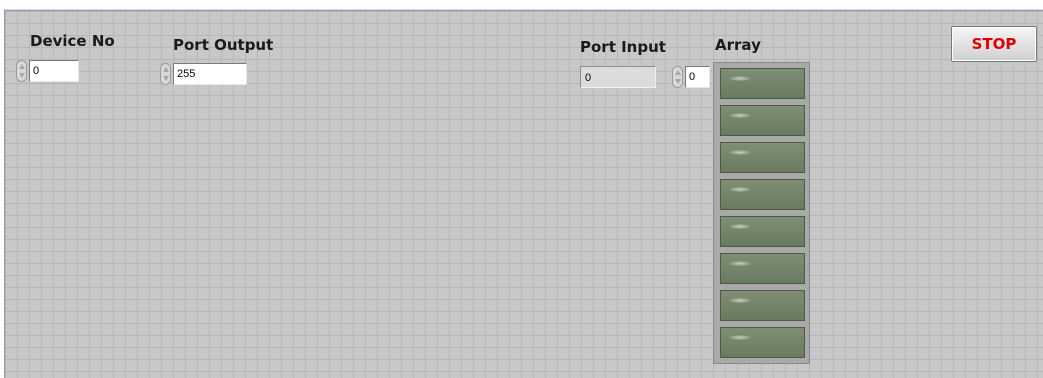  What do you see at coordinates (223, 45) in the screenshot?
I see `port-output-label: Port Output` at bounding box center [223, 45].